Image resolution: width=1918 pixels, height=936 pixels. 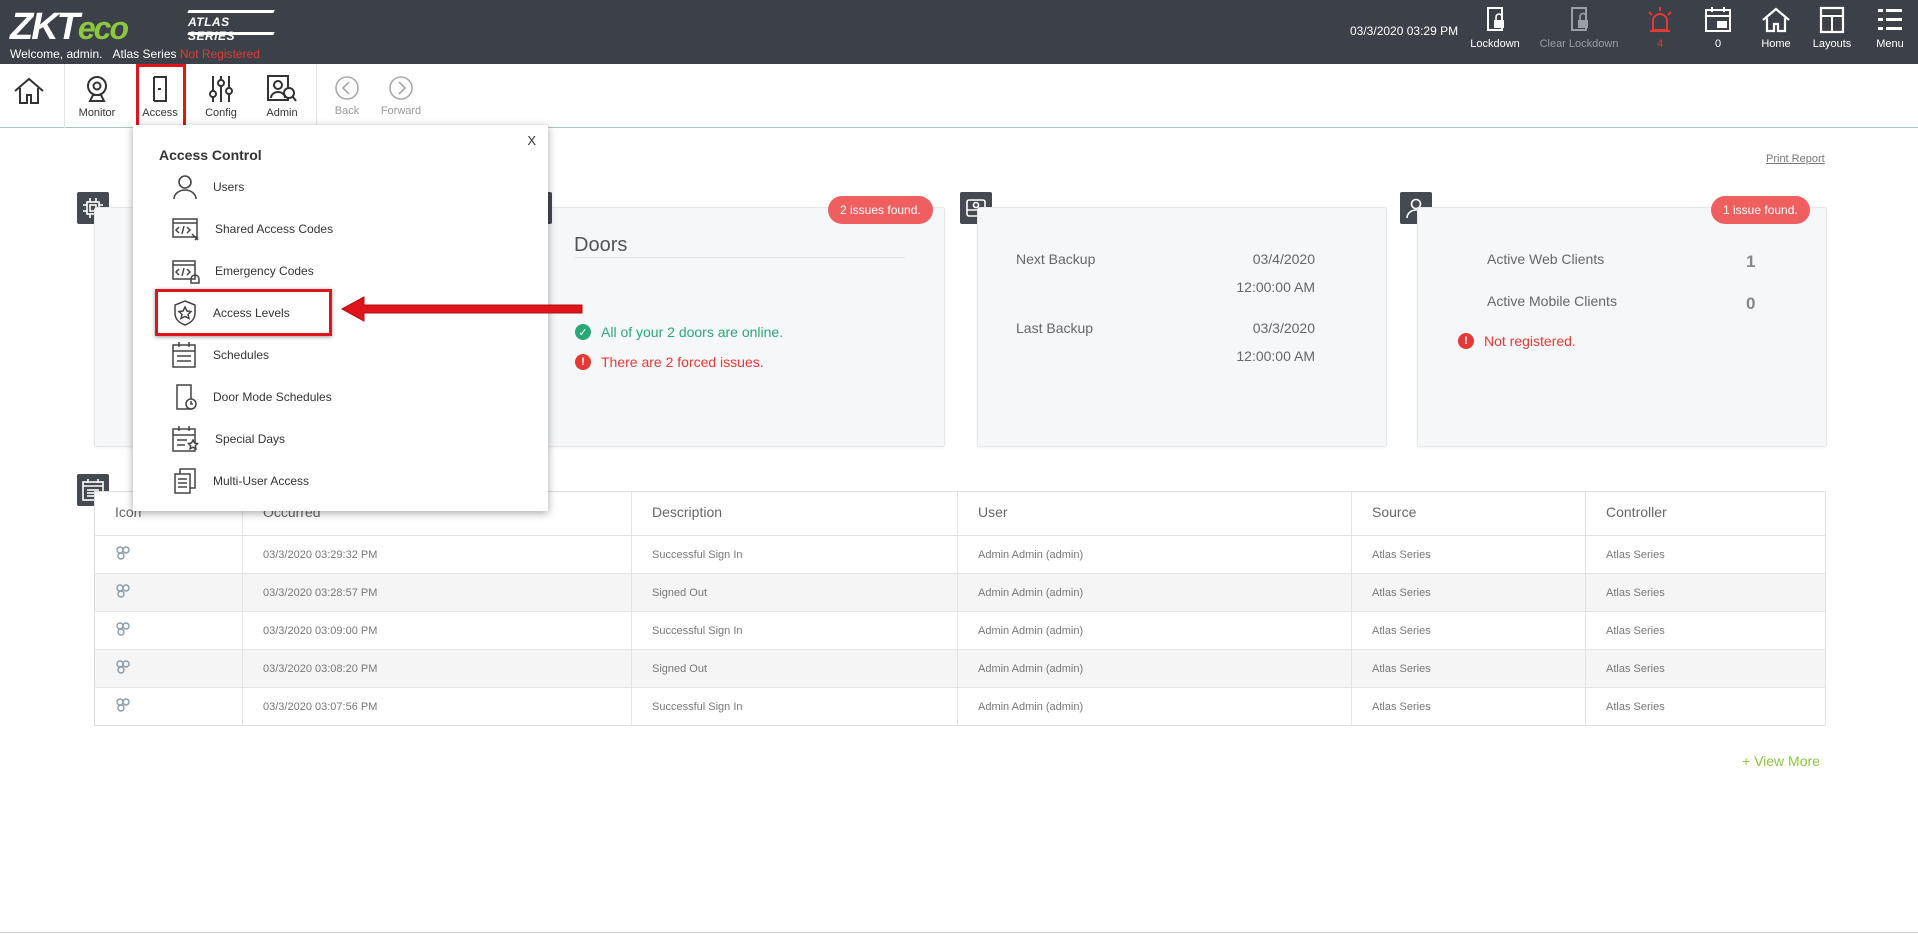 What do you see at coordinates (347, 88) in the screenshot?
I see `back-arrow-icon` at bounding box center [347, 88].